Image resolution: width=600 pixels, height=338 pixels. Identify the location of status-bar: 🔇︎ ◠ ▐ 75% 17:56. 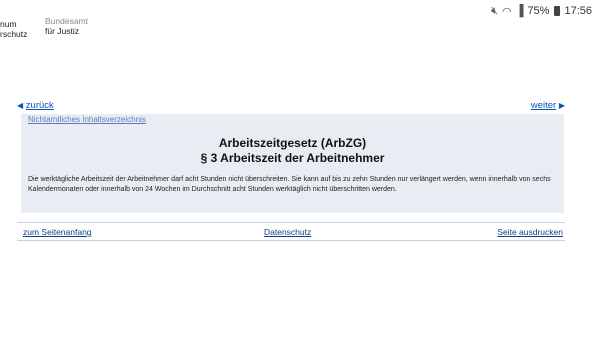
(541, 11).